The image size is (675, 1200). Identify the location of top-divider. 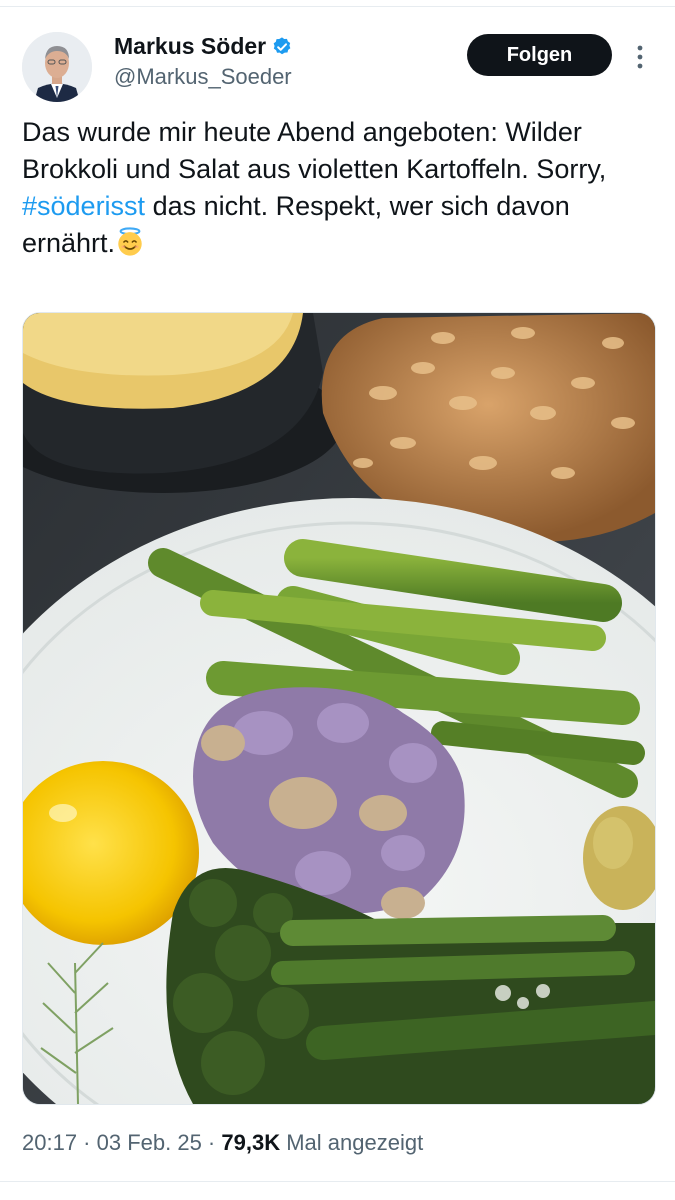
(337, 6).